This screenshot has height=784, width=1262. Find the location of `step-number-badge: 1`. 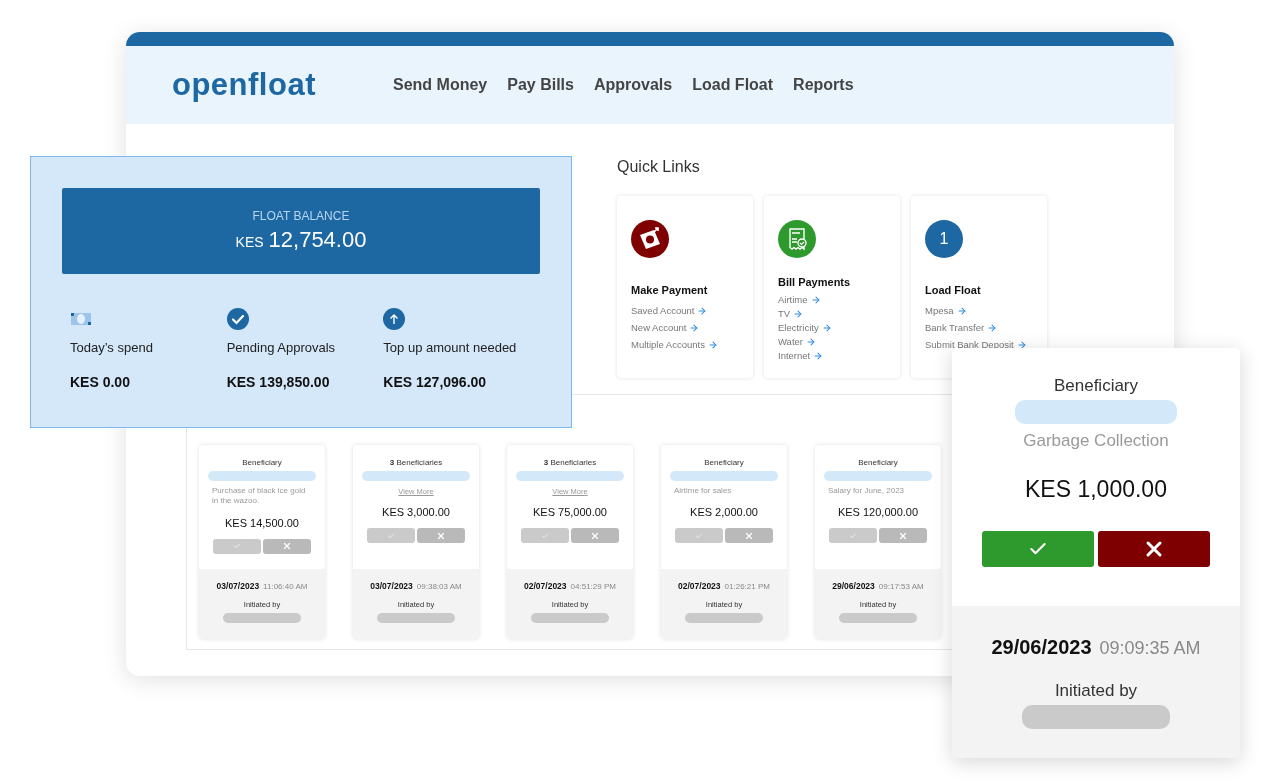

step-number-badge: 1 is located at coordinates (944, 239).